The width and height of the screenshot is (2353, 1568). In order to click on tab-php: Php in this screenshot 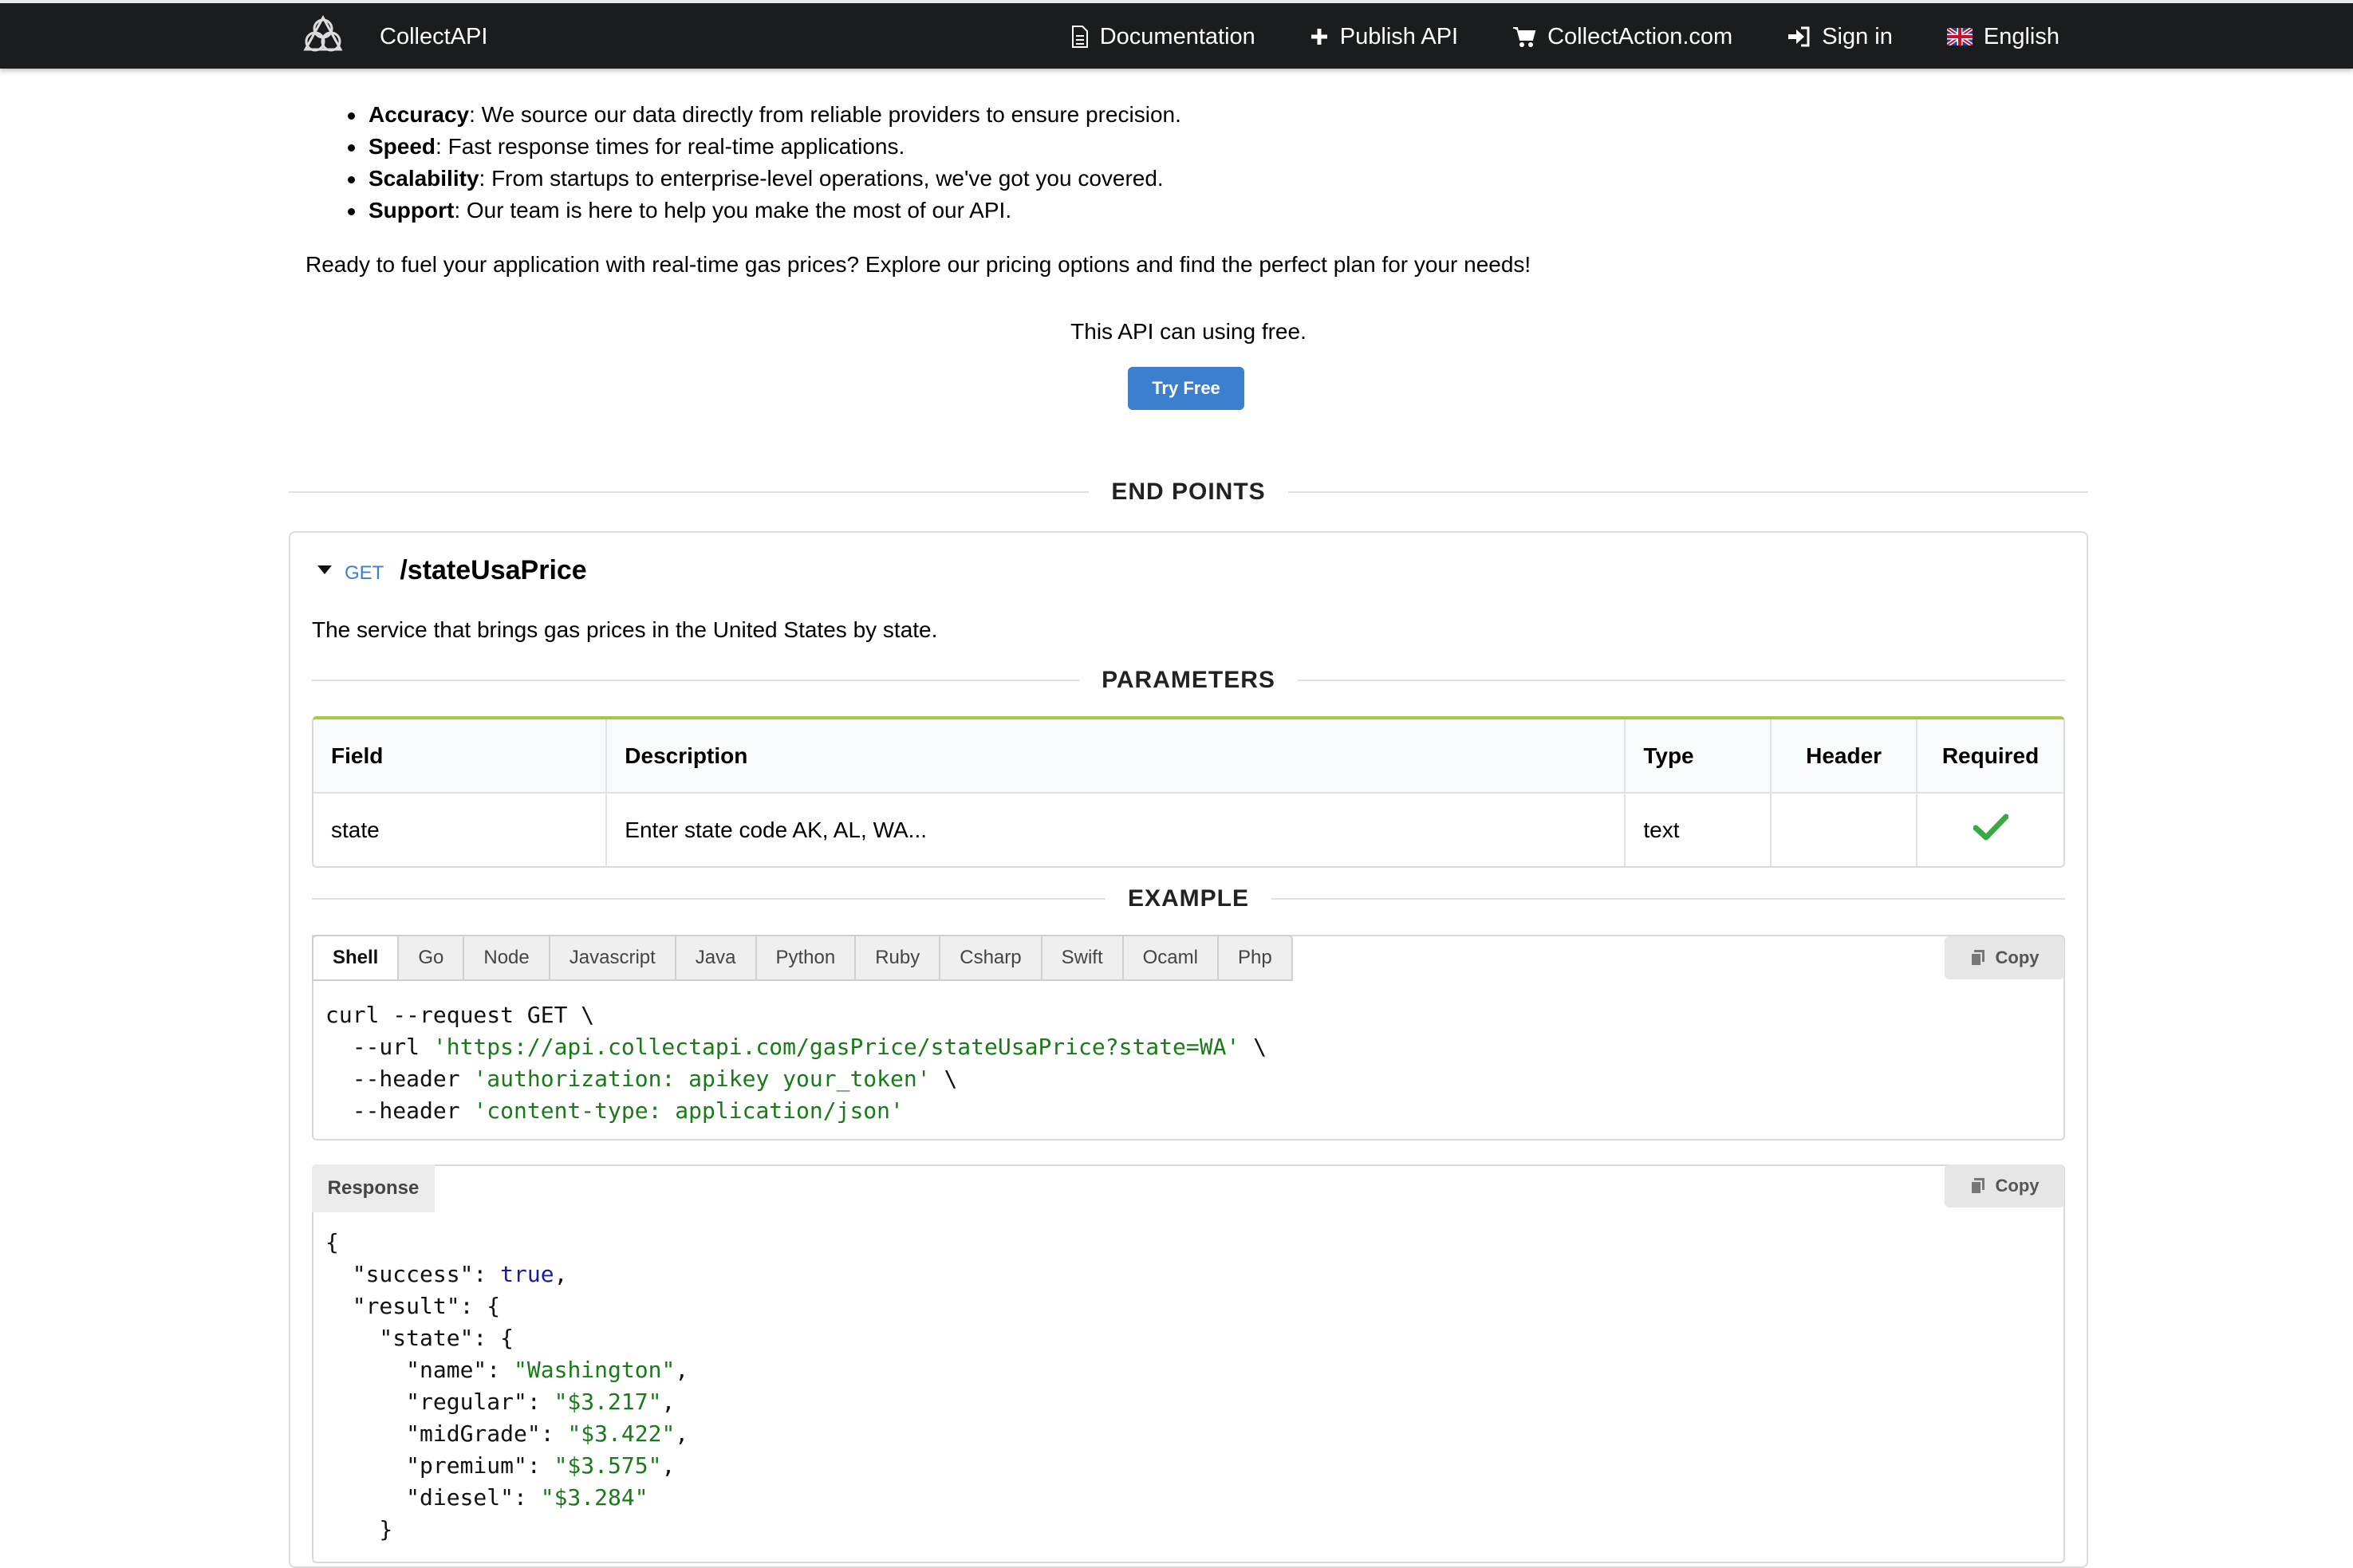, I will do `click(1255, 958)`.